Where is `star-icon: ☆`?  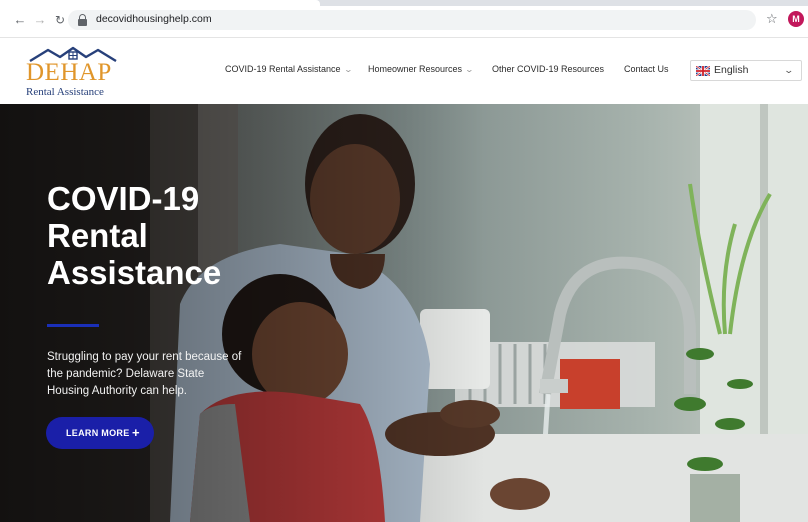
star-icon: ☆ is located at coordinates (772, 19).